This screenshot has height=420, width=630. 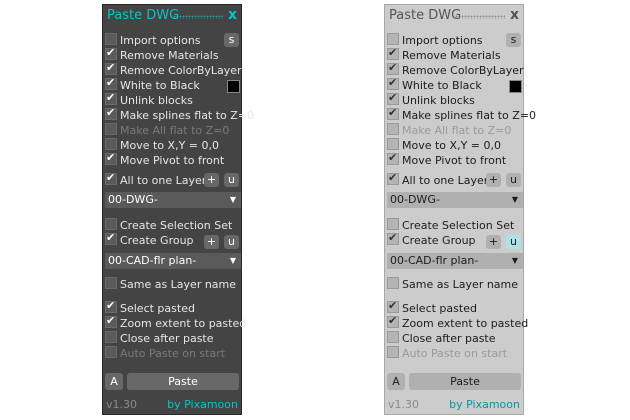 What do you see at coordinates (438, 100) in the screenshot?
I see `checkbox-label: Unlink blocks` at bounding box center [438, 100].